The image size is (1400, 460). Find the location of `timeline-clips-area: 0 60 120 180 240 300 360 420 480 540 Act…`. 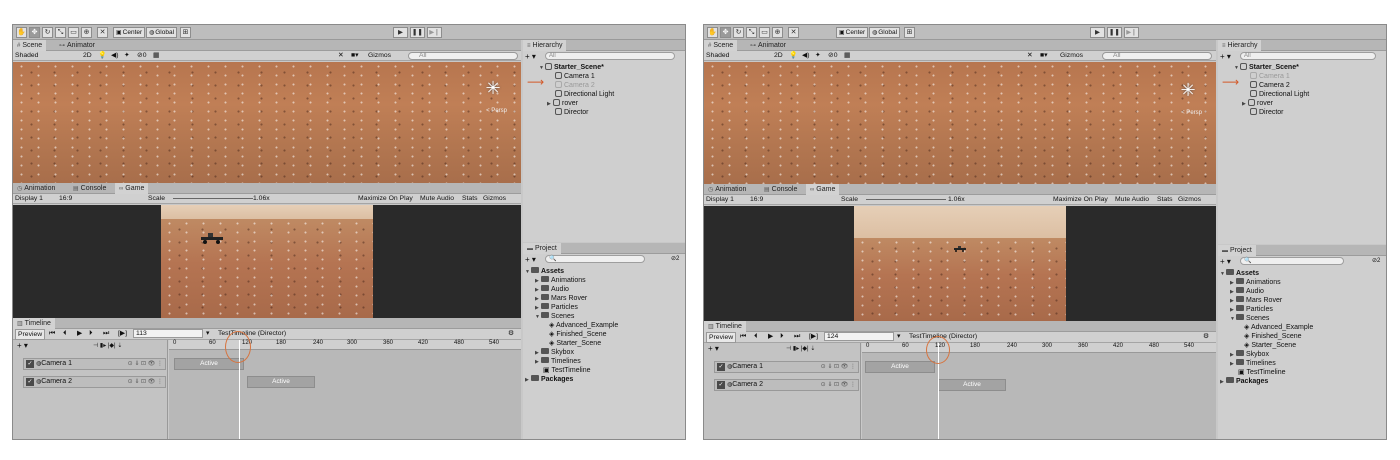

timeline-clips-area: 0 60 120 180 240 300 360 420 480 540 Act… is located at coordinates (1039, 391).